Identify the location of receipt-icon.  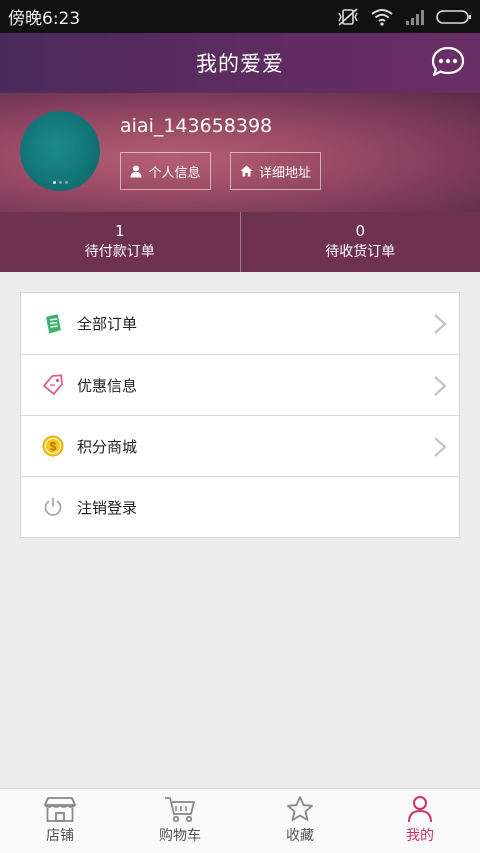
(53, 324).